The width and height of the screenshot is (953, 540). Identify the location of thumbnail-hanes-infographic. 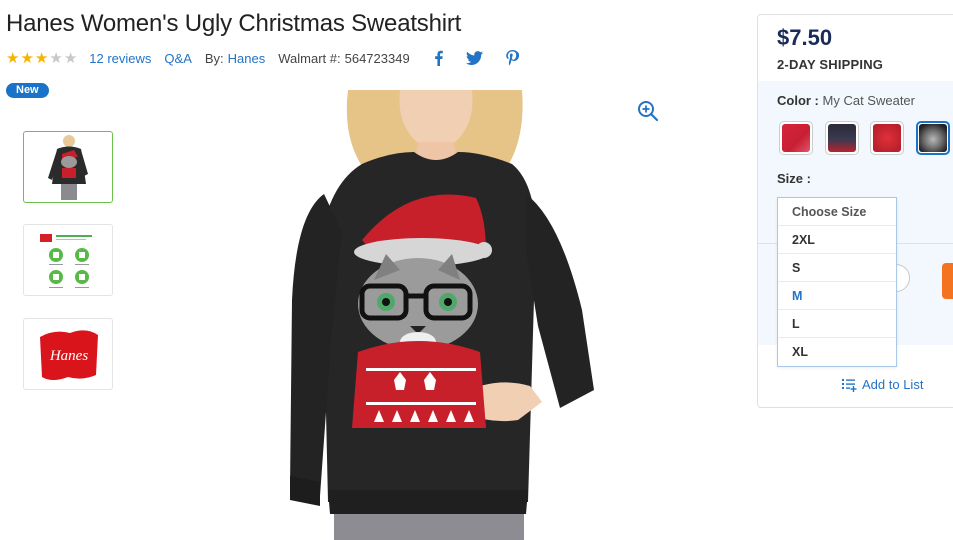
(68, 260).